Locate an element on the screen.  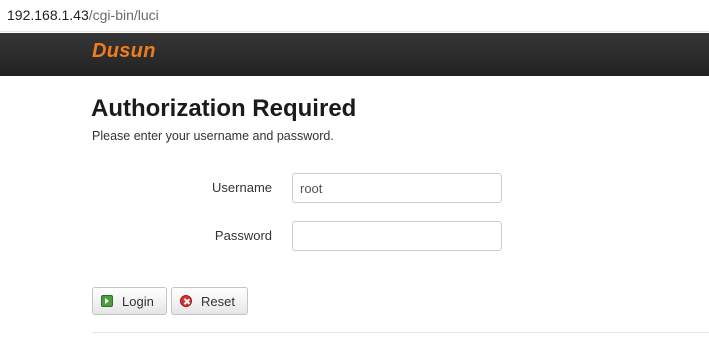
reset-button-label: Reset is located at coordinates (218, 301).